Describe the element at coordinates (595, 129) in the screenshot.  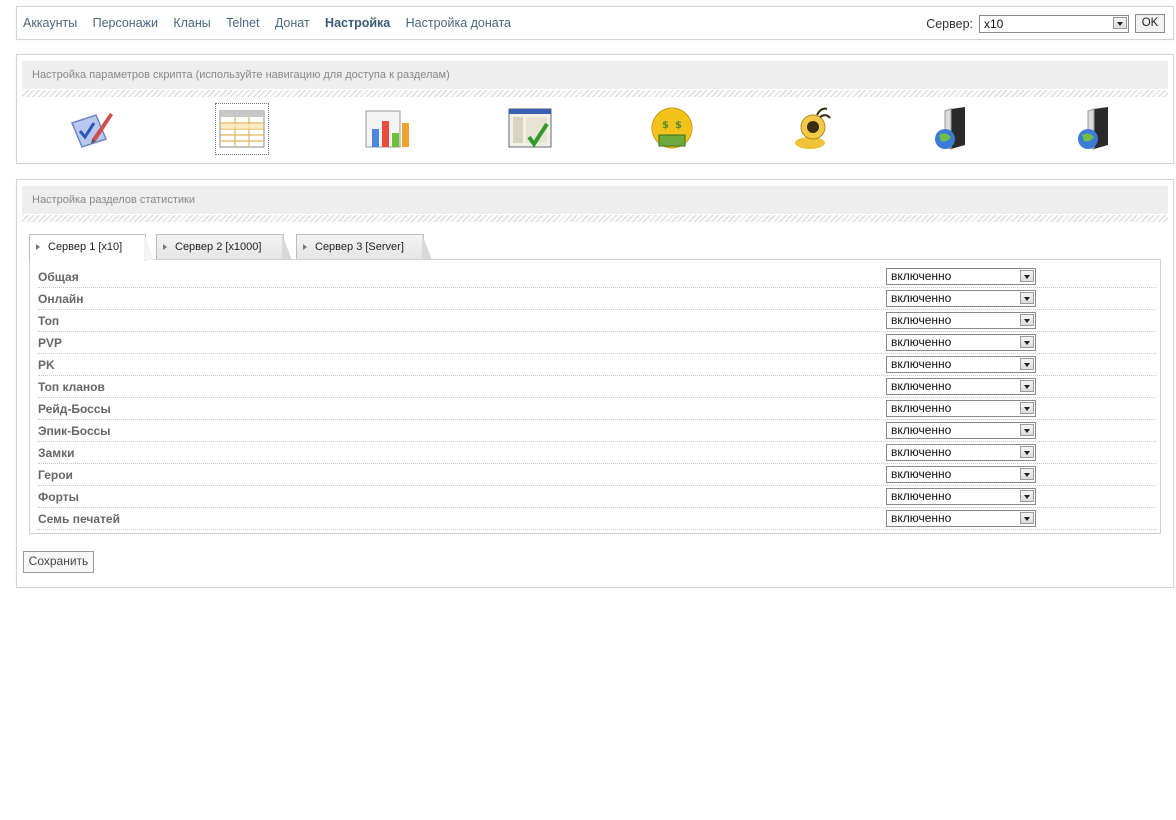
I see `settings-icon-nav: $ $` at that location.